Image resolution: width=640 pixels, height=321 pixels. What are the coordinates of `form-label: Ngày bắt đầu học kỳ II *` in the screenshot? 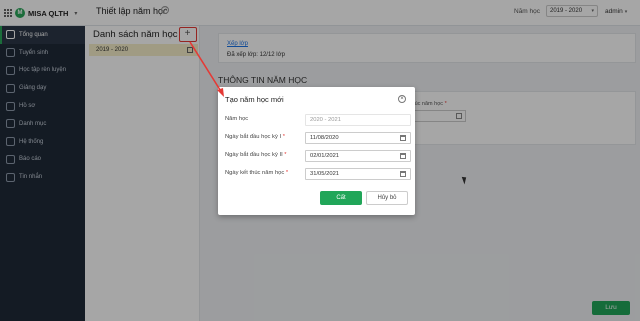 It's located at (256, 155).